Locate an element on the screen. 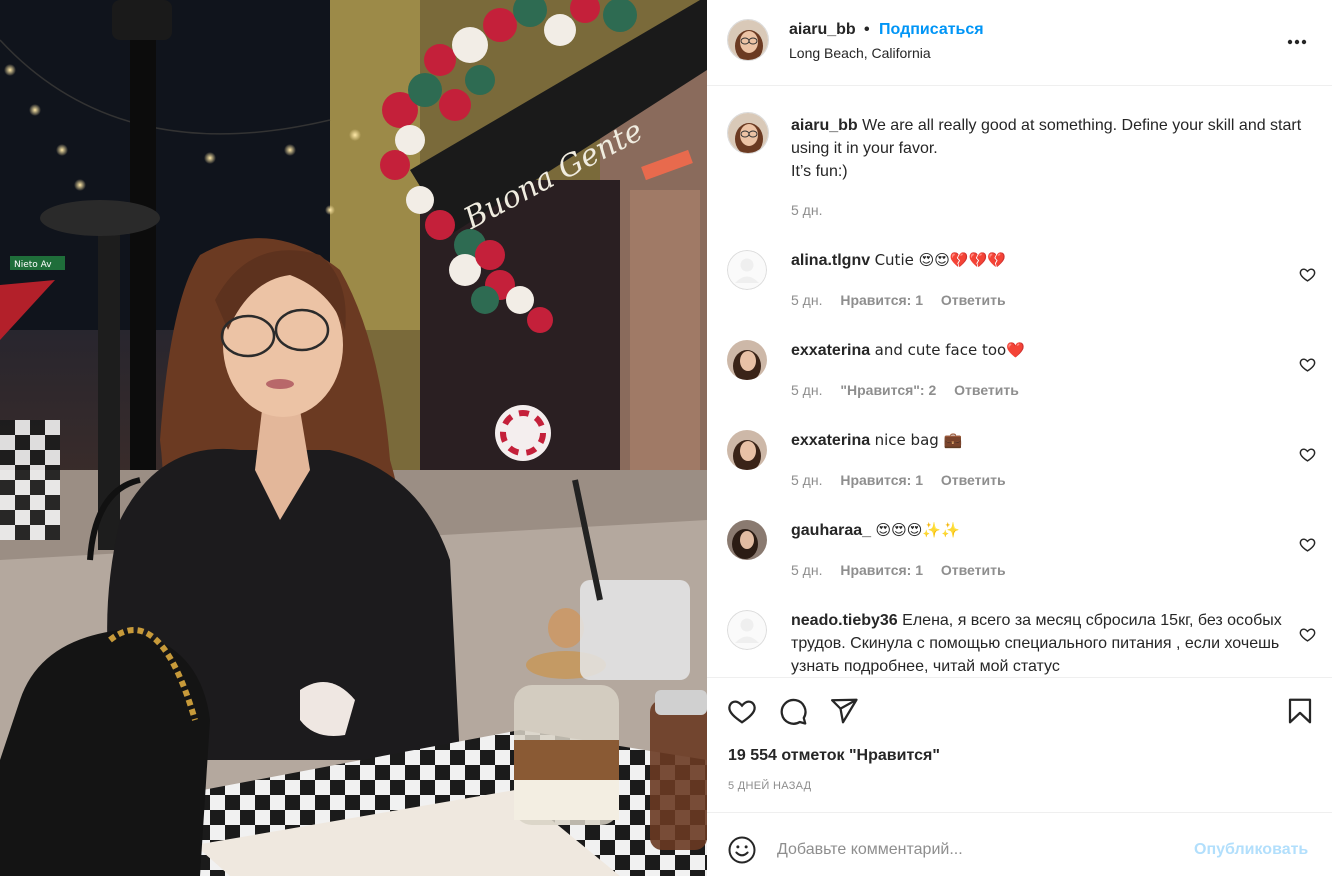  comment-meta: 5 дн. "Нравится": 2 Ответить is located at coordinates (912, 390).